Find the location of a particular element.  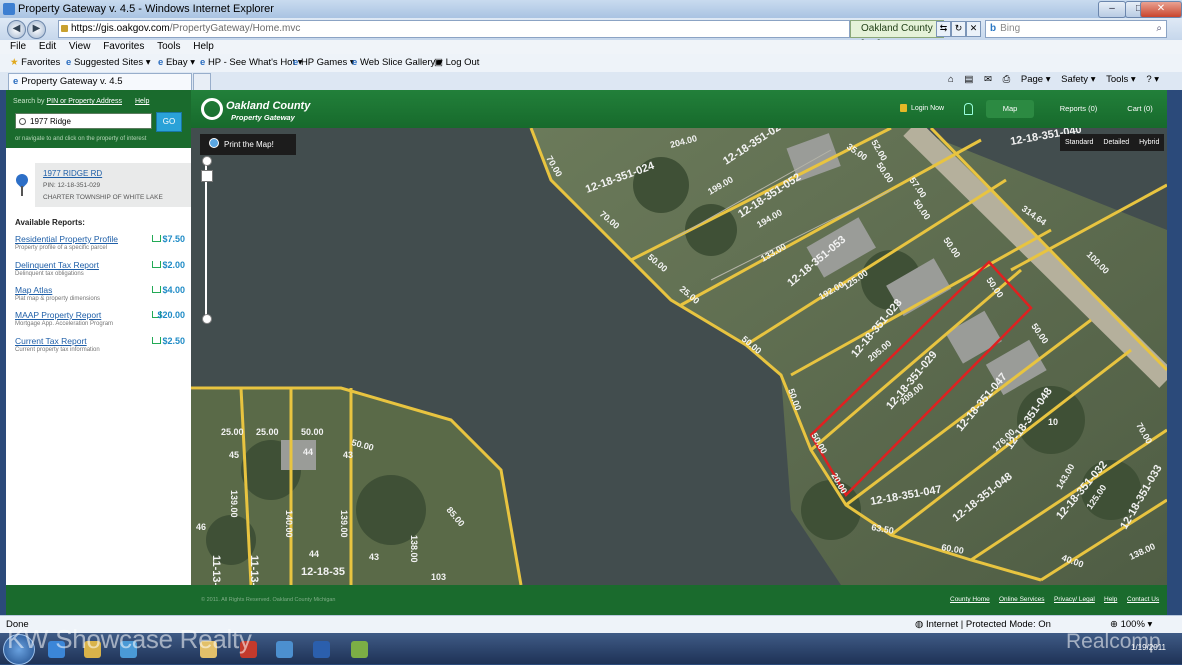

go-button: GO is located at coordinates (169, 122).